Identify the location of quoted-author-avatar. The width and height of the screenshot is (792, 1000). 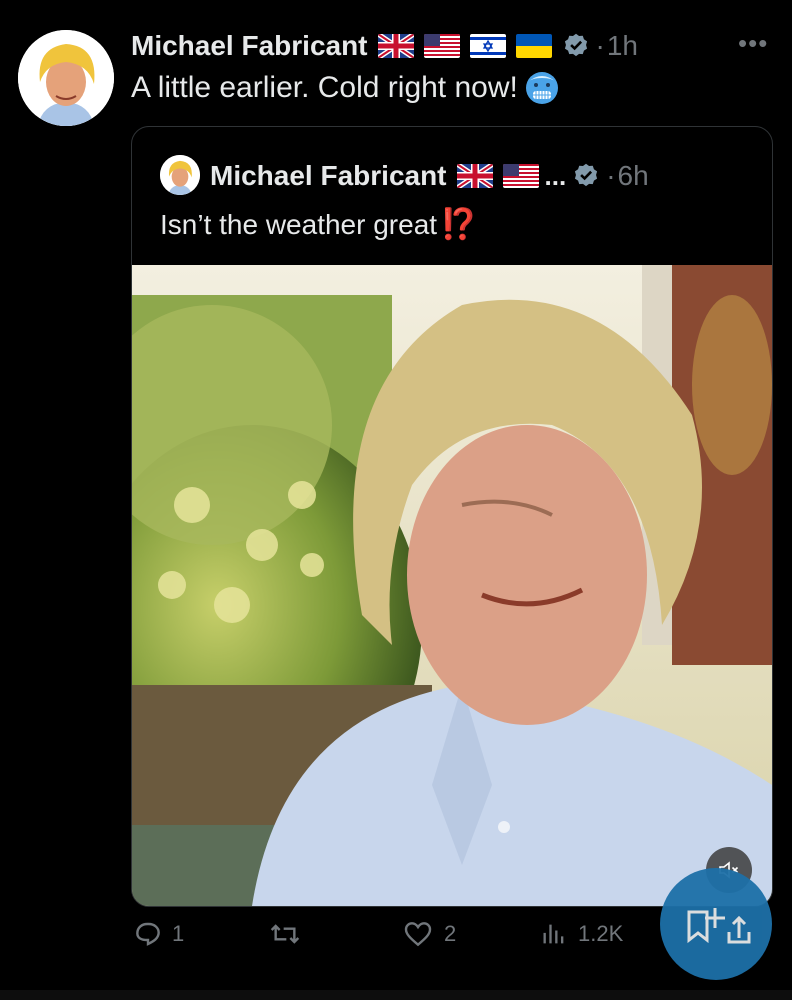
(180, 175).